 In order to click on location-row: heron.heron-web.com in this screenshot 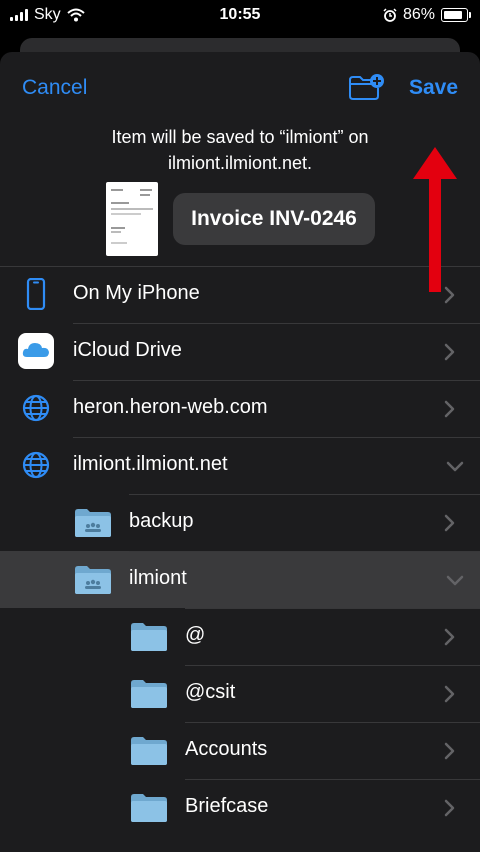, I will do `click(240, 408)`.